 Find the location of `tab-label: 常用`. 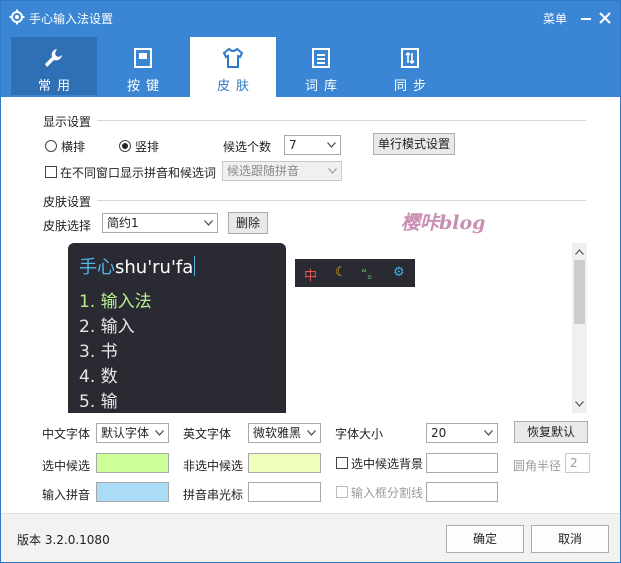

tab-label: 常用 is located at coordinates (56, 86).